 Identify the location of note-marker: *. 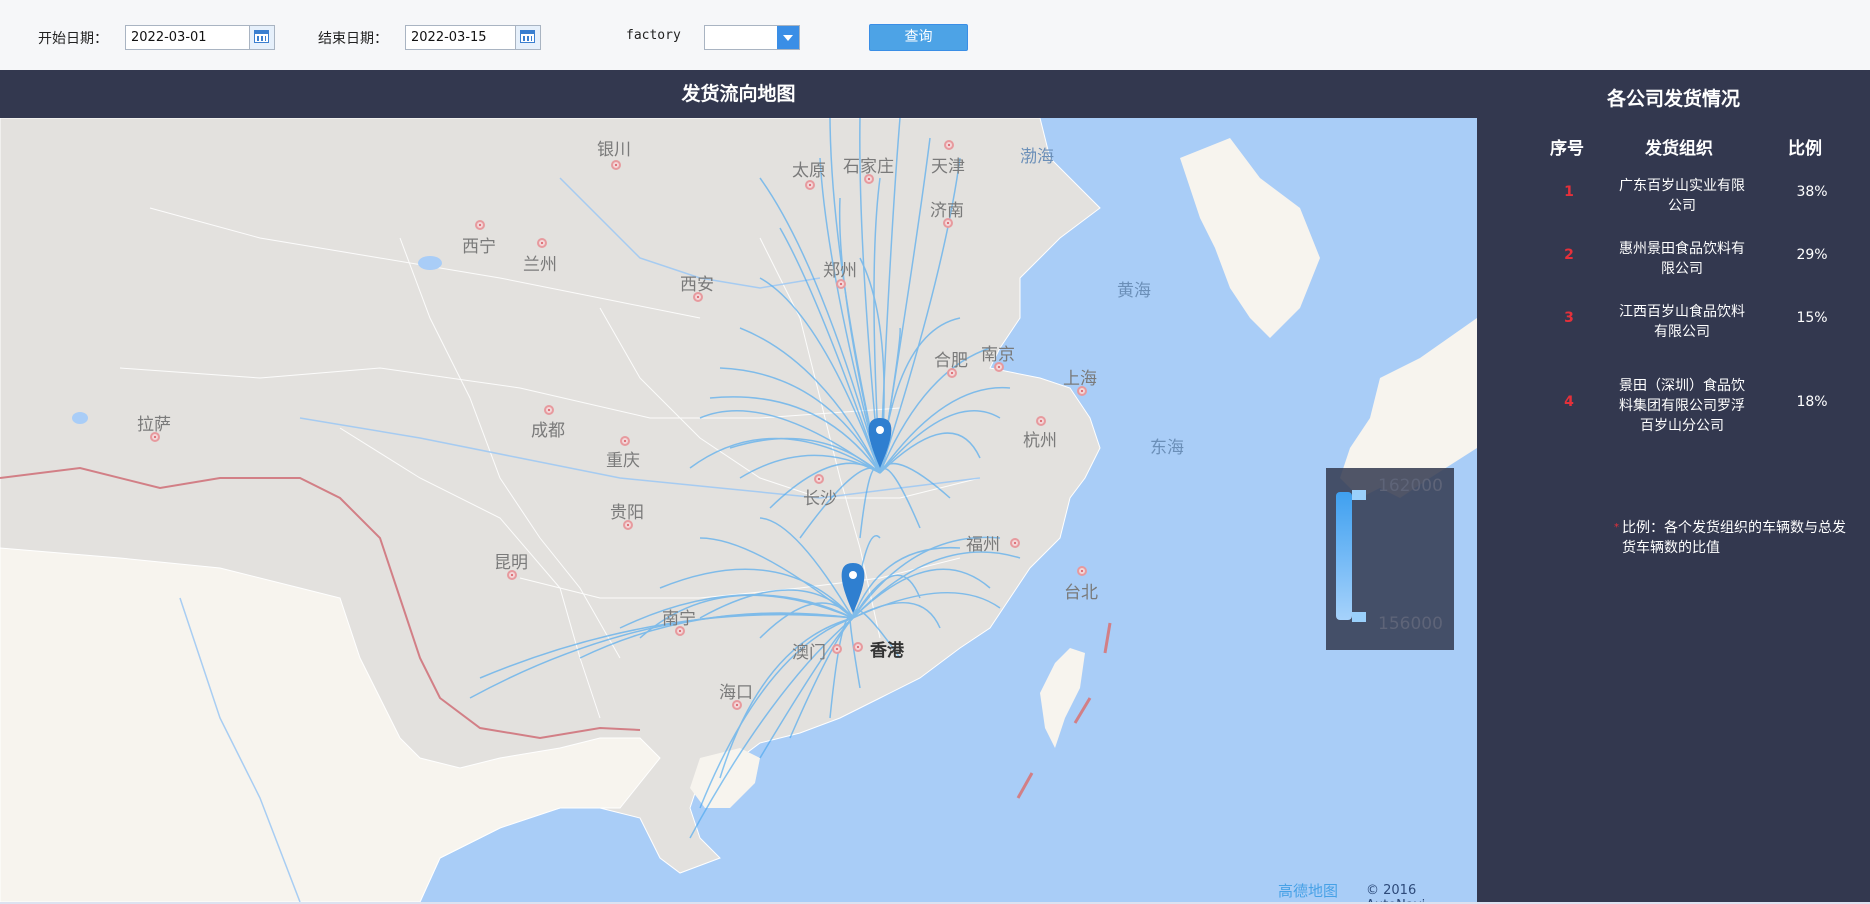
(1616, 527).